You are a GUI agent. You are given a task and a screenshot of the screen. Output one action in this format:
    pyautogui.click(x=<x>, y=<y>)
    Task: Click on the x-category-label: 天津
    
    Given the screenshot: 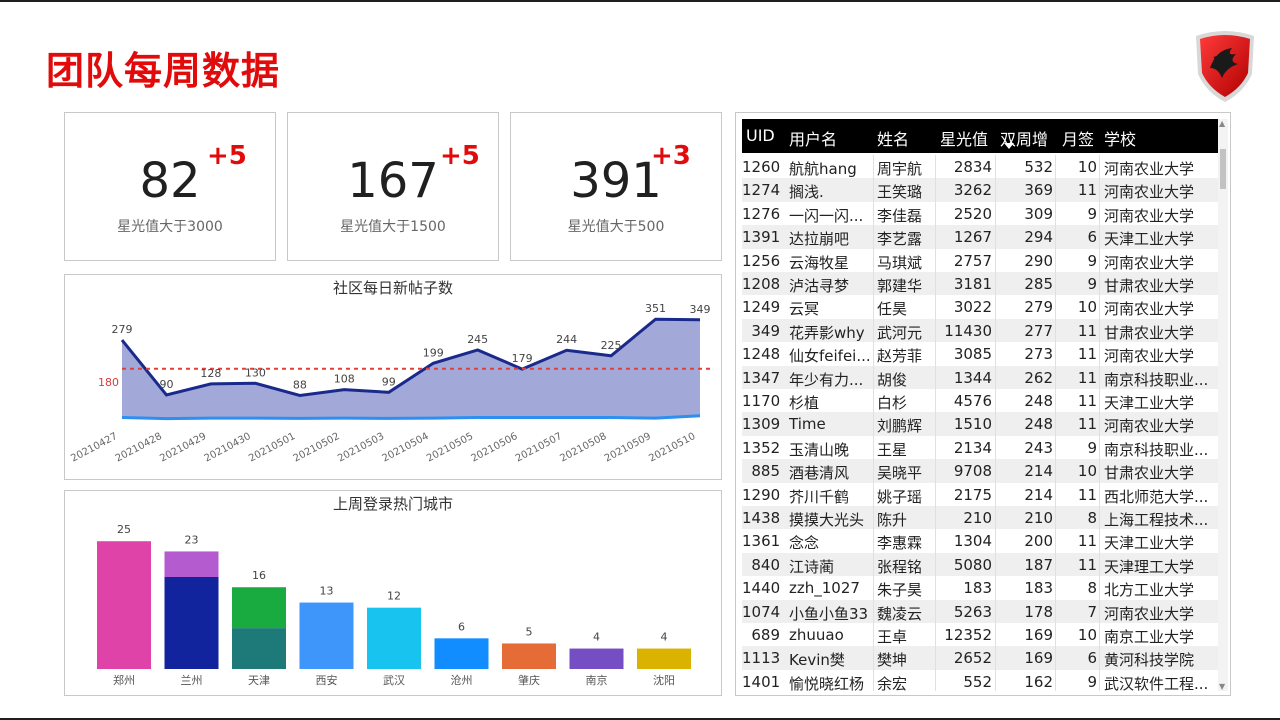 What is the action you would take?
    pyautogui.click(x=259, y=680)
    